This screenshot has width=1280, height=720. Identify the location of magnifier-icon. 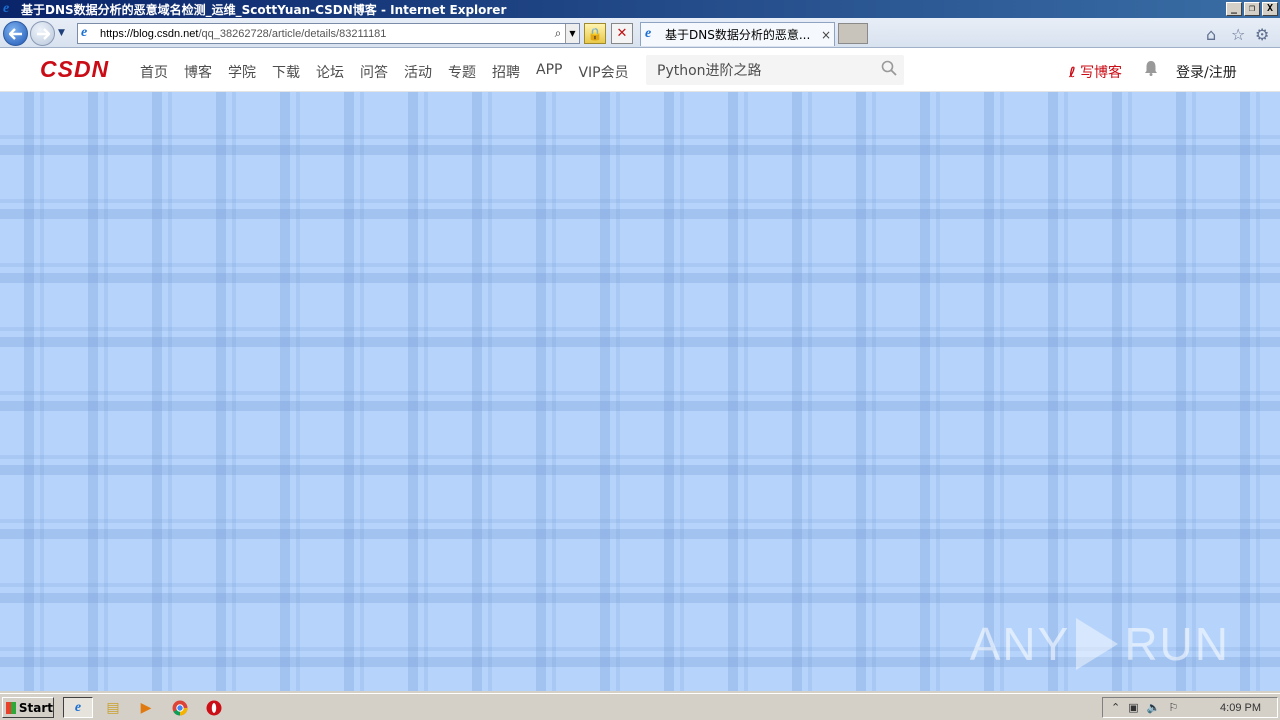
(889, 70).